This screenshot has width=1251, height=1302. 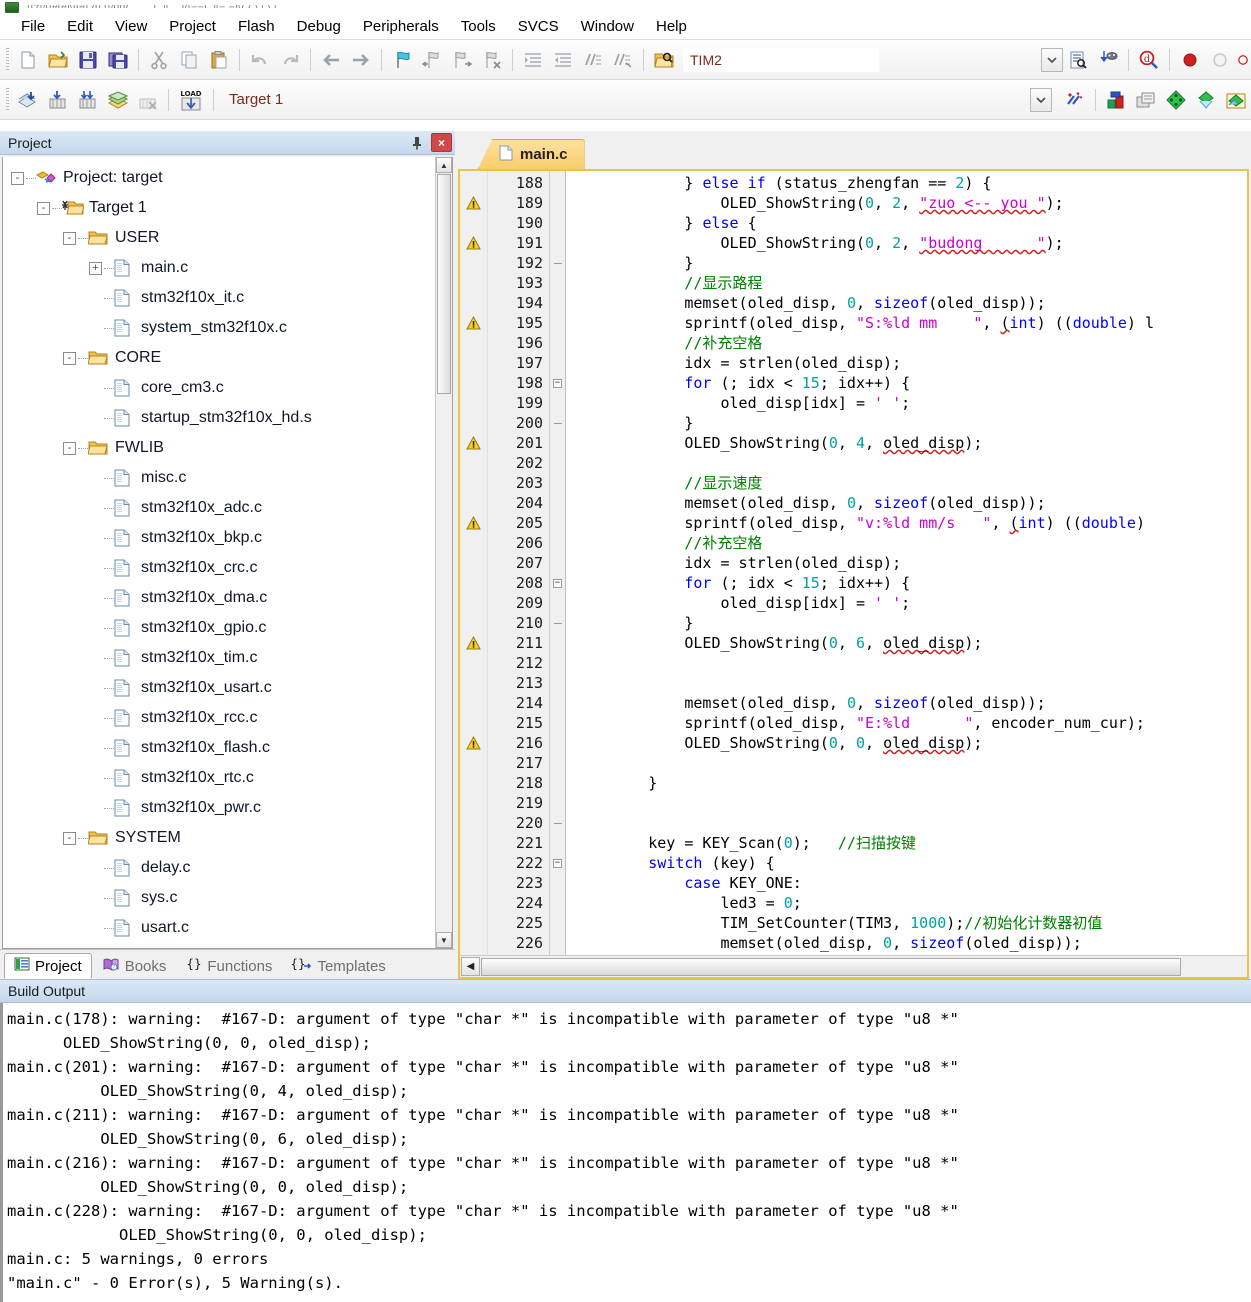 What do you see at coordinates (417, 143) in the screenshot?
I see `pin-icon` at bounding box center [417, 143].